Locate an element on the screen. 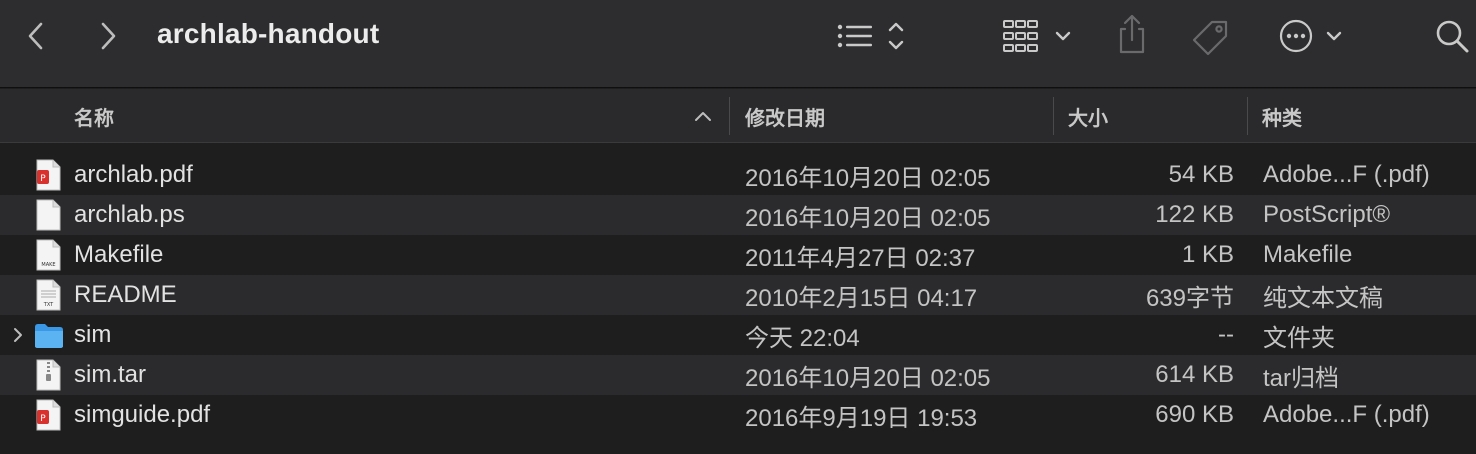  file-date: 今天 22:04 is located at coordinates (802, 338).